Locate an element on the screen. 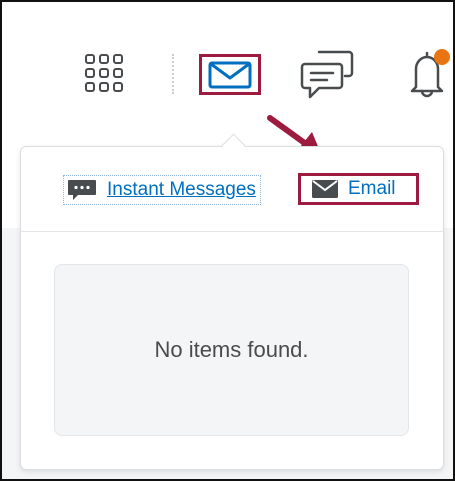  chat-bubbles-icon is located at coordinates (327, 74).